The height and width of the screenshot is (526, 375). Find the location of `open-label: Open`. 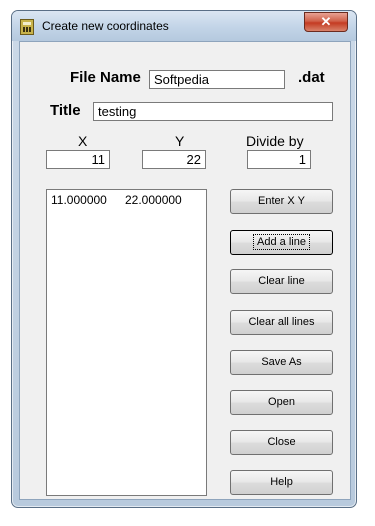

open-label: Open is located at coordinates (281, 402).